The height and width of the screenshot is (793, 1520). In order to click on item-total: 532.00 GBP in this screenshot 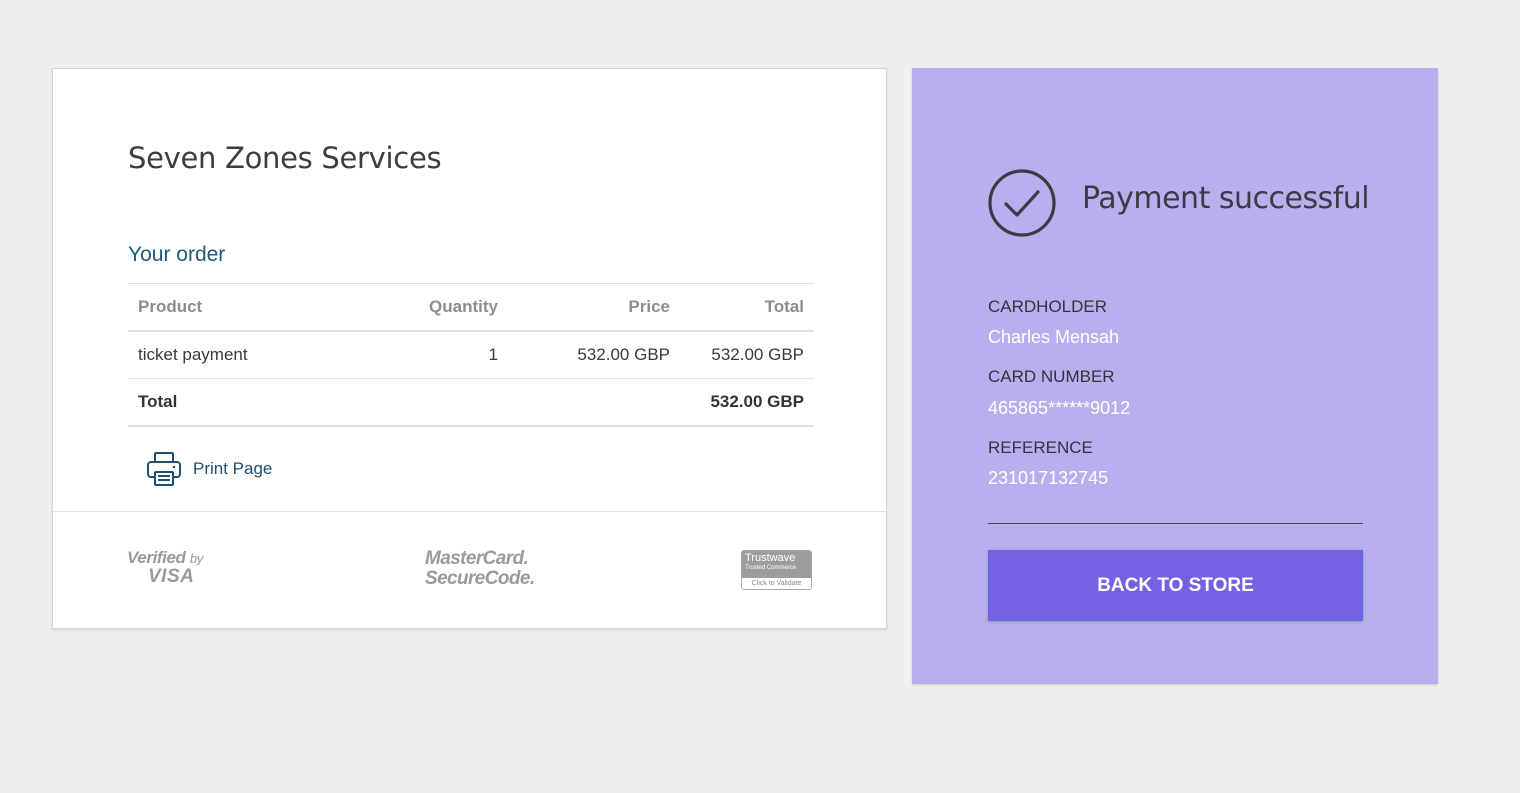, I will do `click(747, 355)`.